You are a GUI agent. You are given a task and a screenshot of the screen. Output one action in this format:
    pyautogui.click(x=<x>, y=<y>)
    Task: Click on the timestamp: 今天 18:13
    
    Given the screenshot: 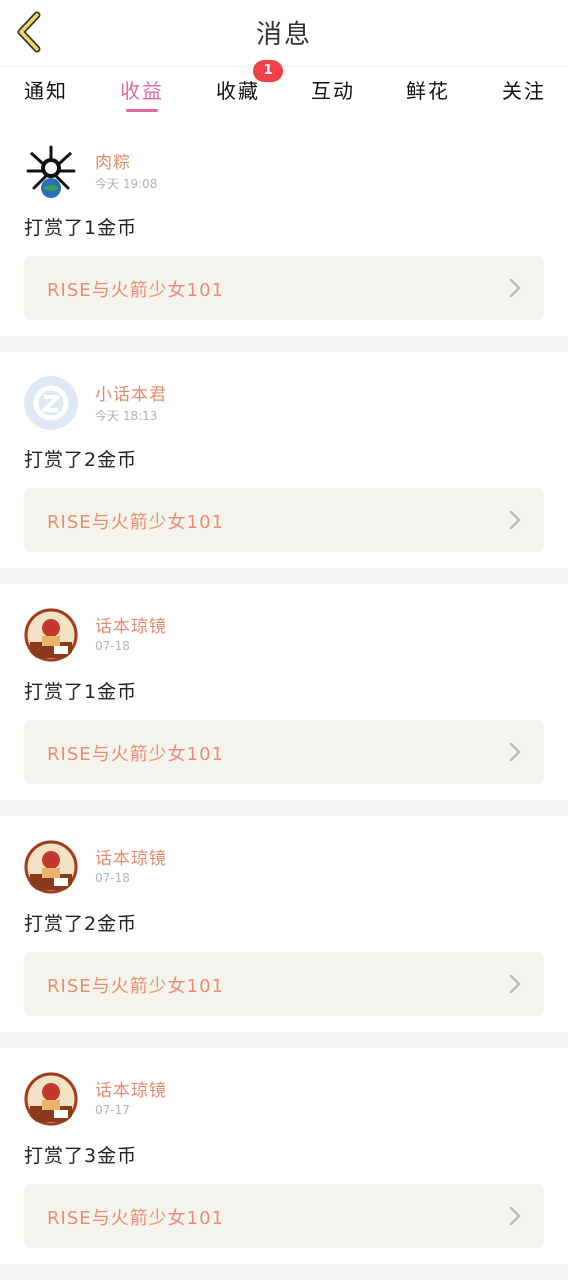 What is the action you would take?
    pyautogui.click(x=126, y=416)
    